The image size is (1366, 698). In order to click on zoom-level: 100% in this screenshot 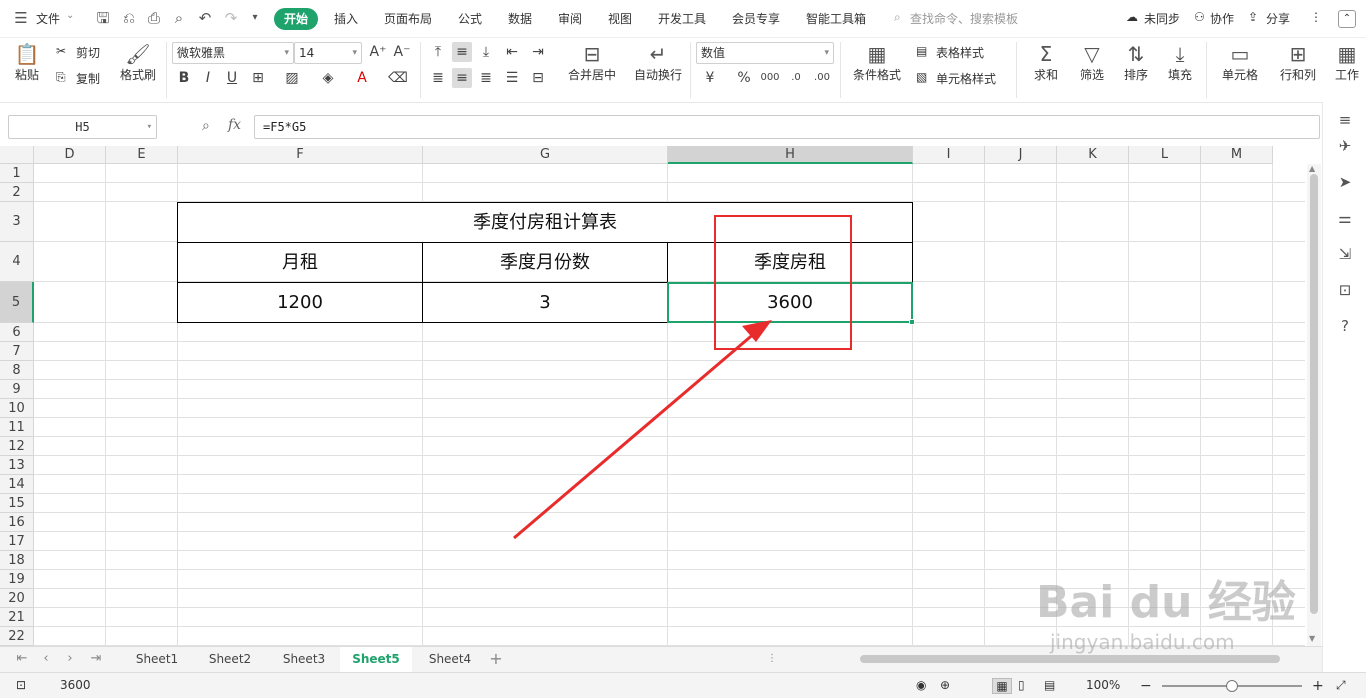, I will do `click(1103, 685)`.